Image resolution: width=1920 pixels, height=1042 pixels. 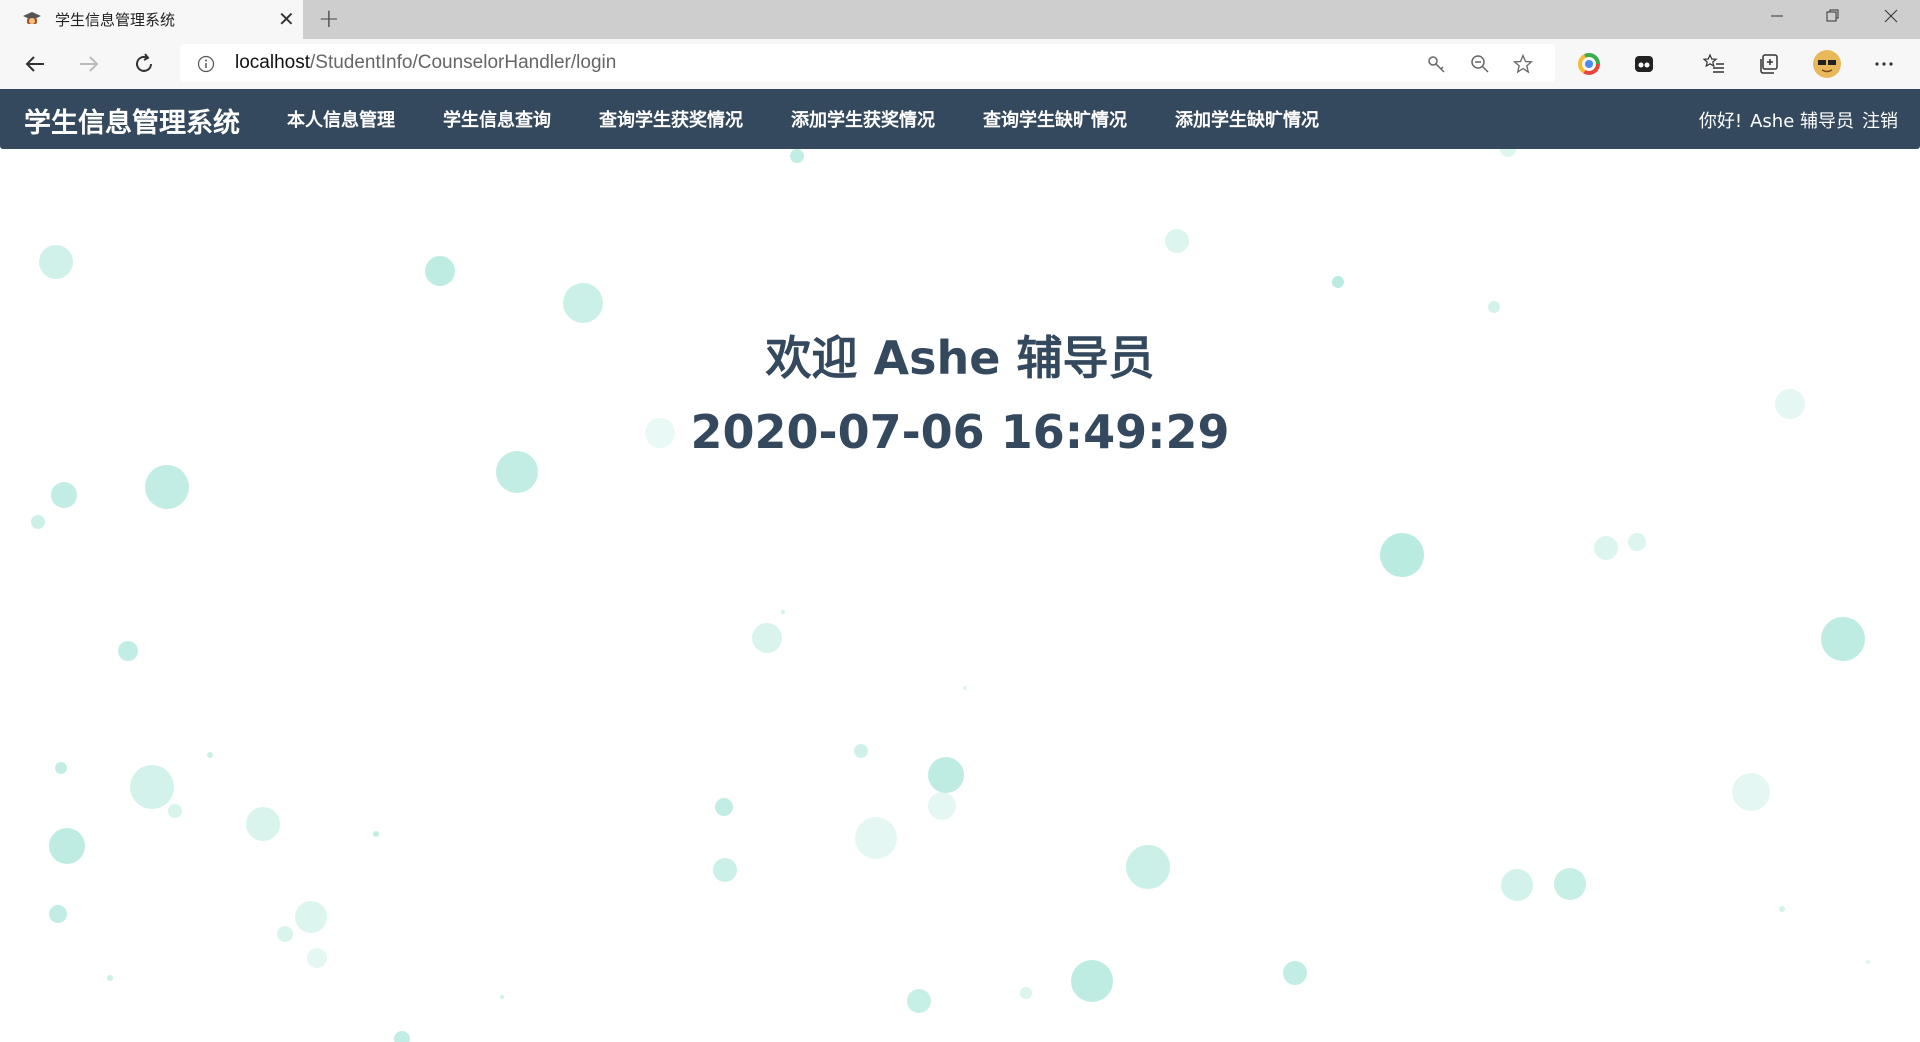 I want to click on nav-item-student-query: 学生信息查询, so click(x=497, y=119).